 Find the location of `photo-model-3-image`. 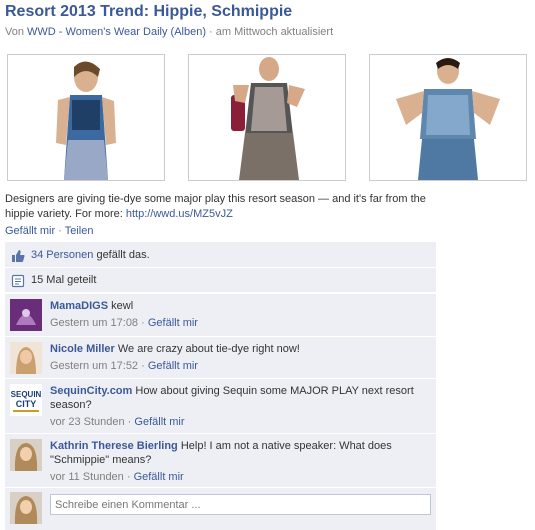

photo-model-3-image is located at coordinates (448, 117).